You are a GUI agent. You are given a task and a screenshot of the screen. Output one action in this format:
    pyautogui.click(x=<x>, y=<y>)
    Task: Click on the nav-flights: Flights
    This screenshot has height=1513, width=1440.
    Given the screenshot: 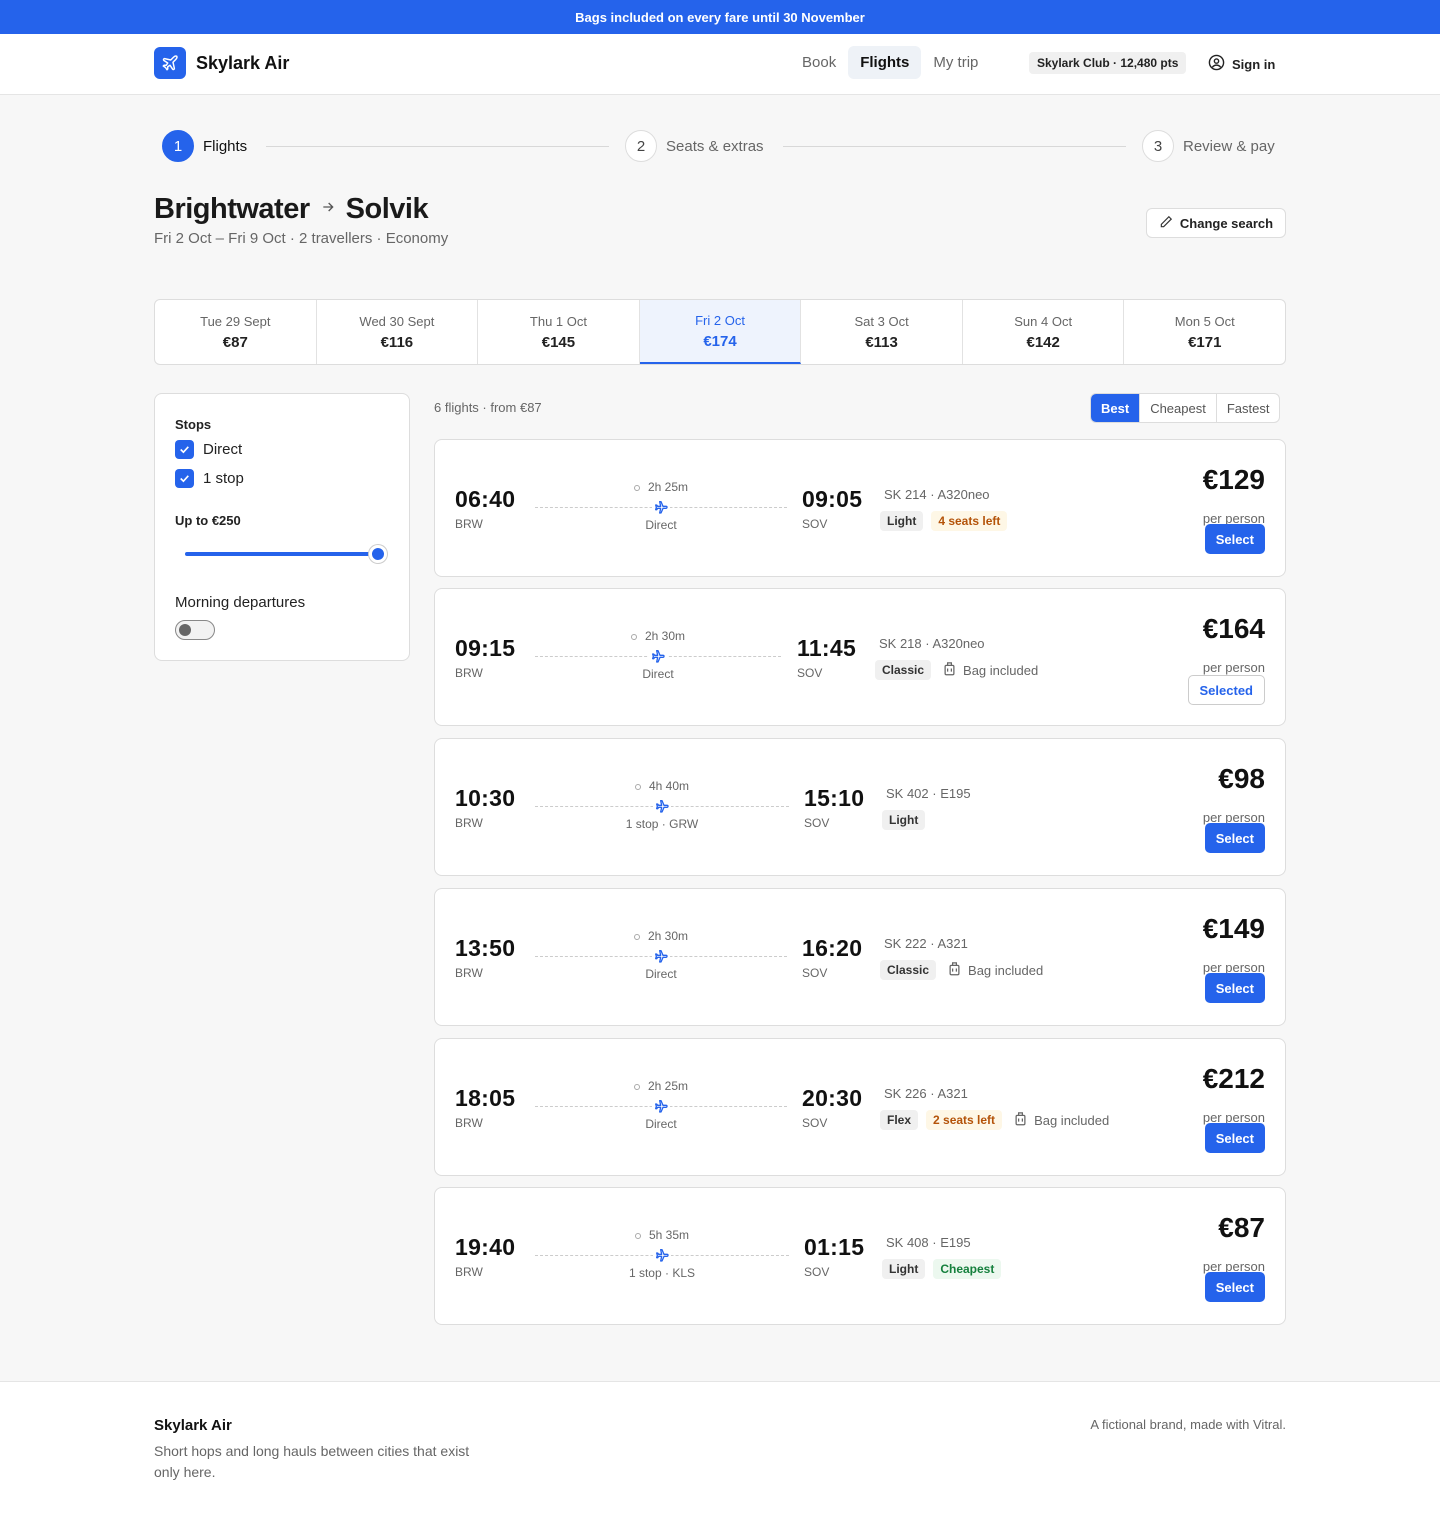 What is the action you would take?
    pyautogui.click(x=885, y=62)
    